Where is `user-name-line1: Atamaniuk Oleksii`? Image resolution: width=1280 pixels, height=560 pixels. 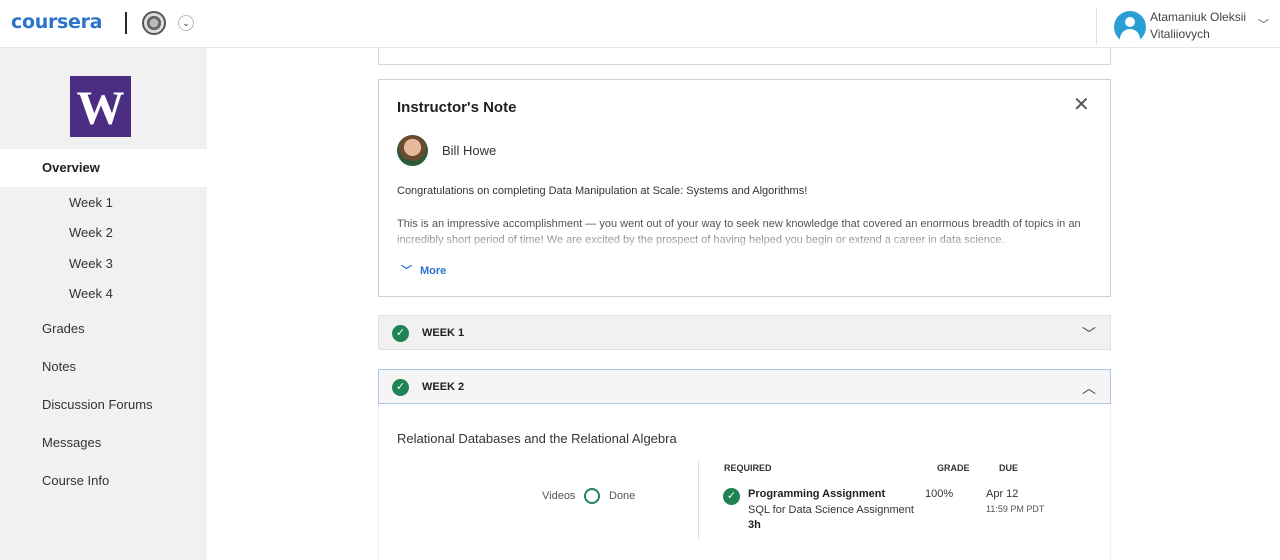
user-name-line1: Atamaniuk Oleksii is located at coordinates (1198, 17).